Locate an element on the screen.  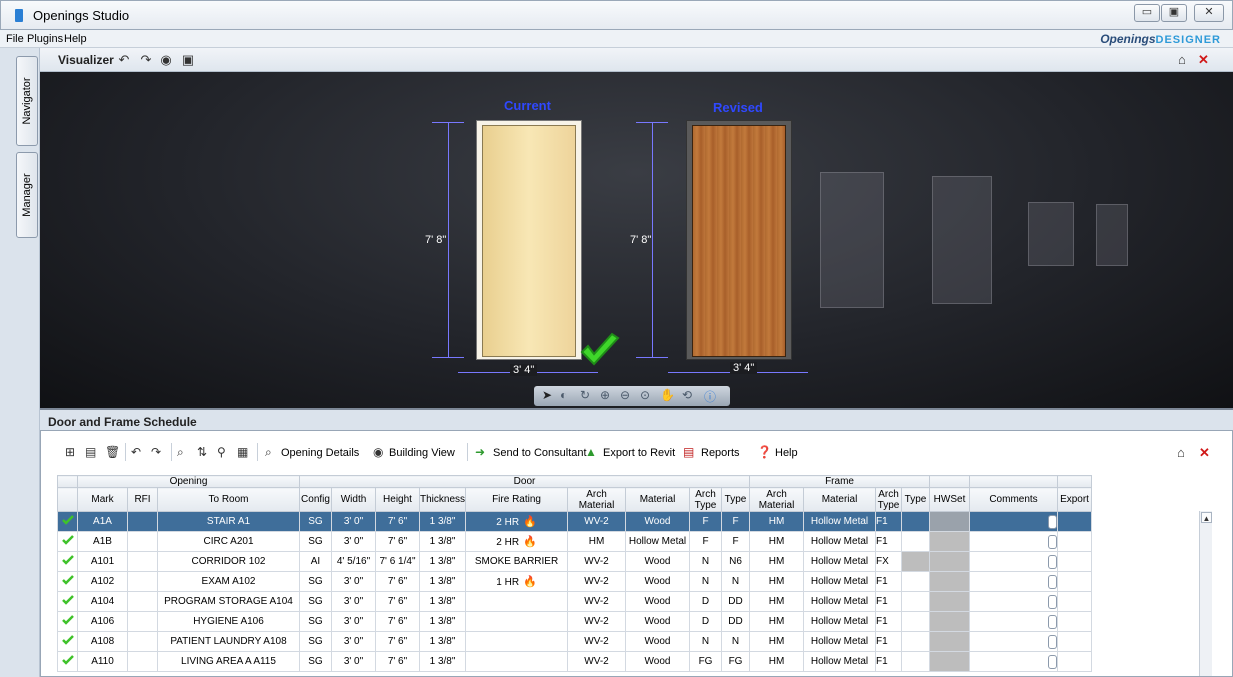
cell-door-arch-type: N is located at coordinates (706, 561).